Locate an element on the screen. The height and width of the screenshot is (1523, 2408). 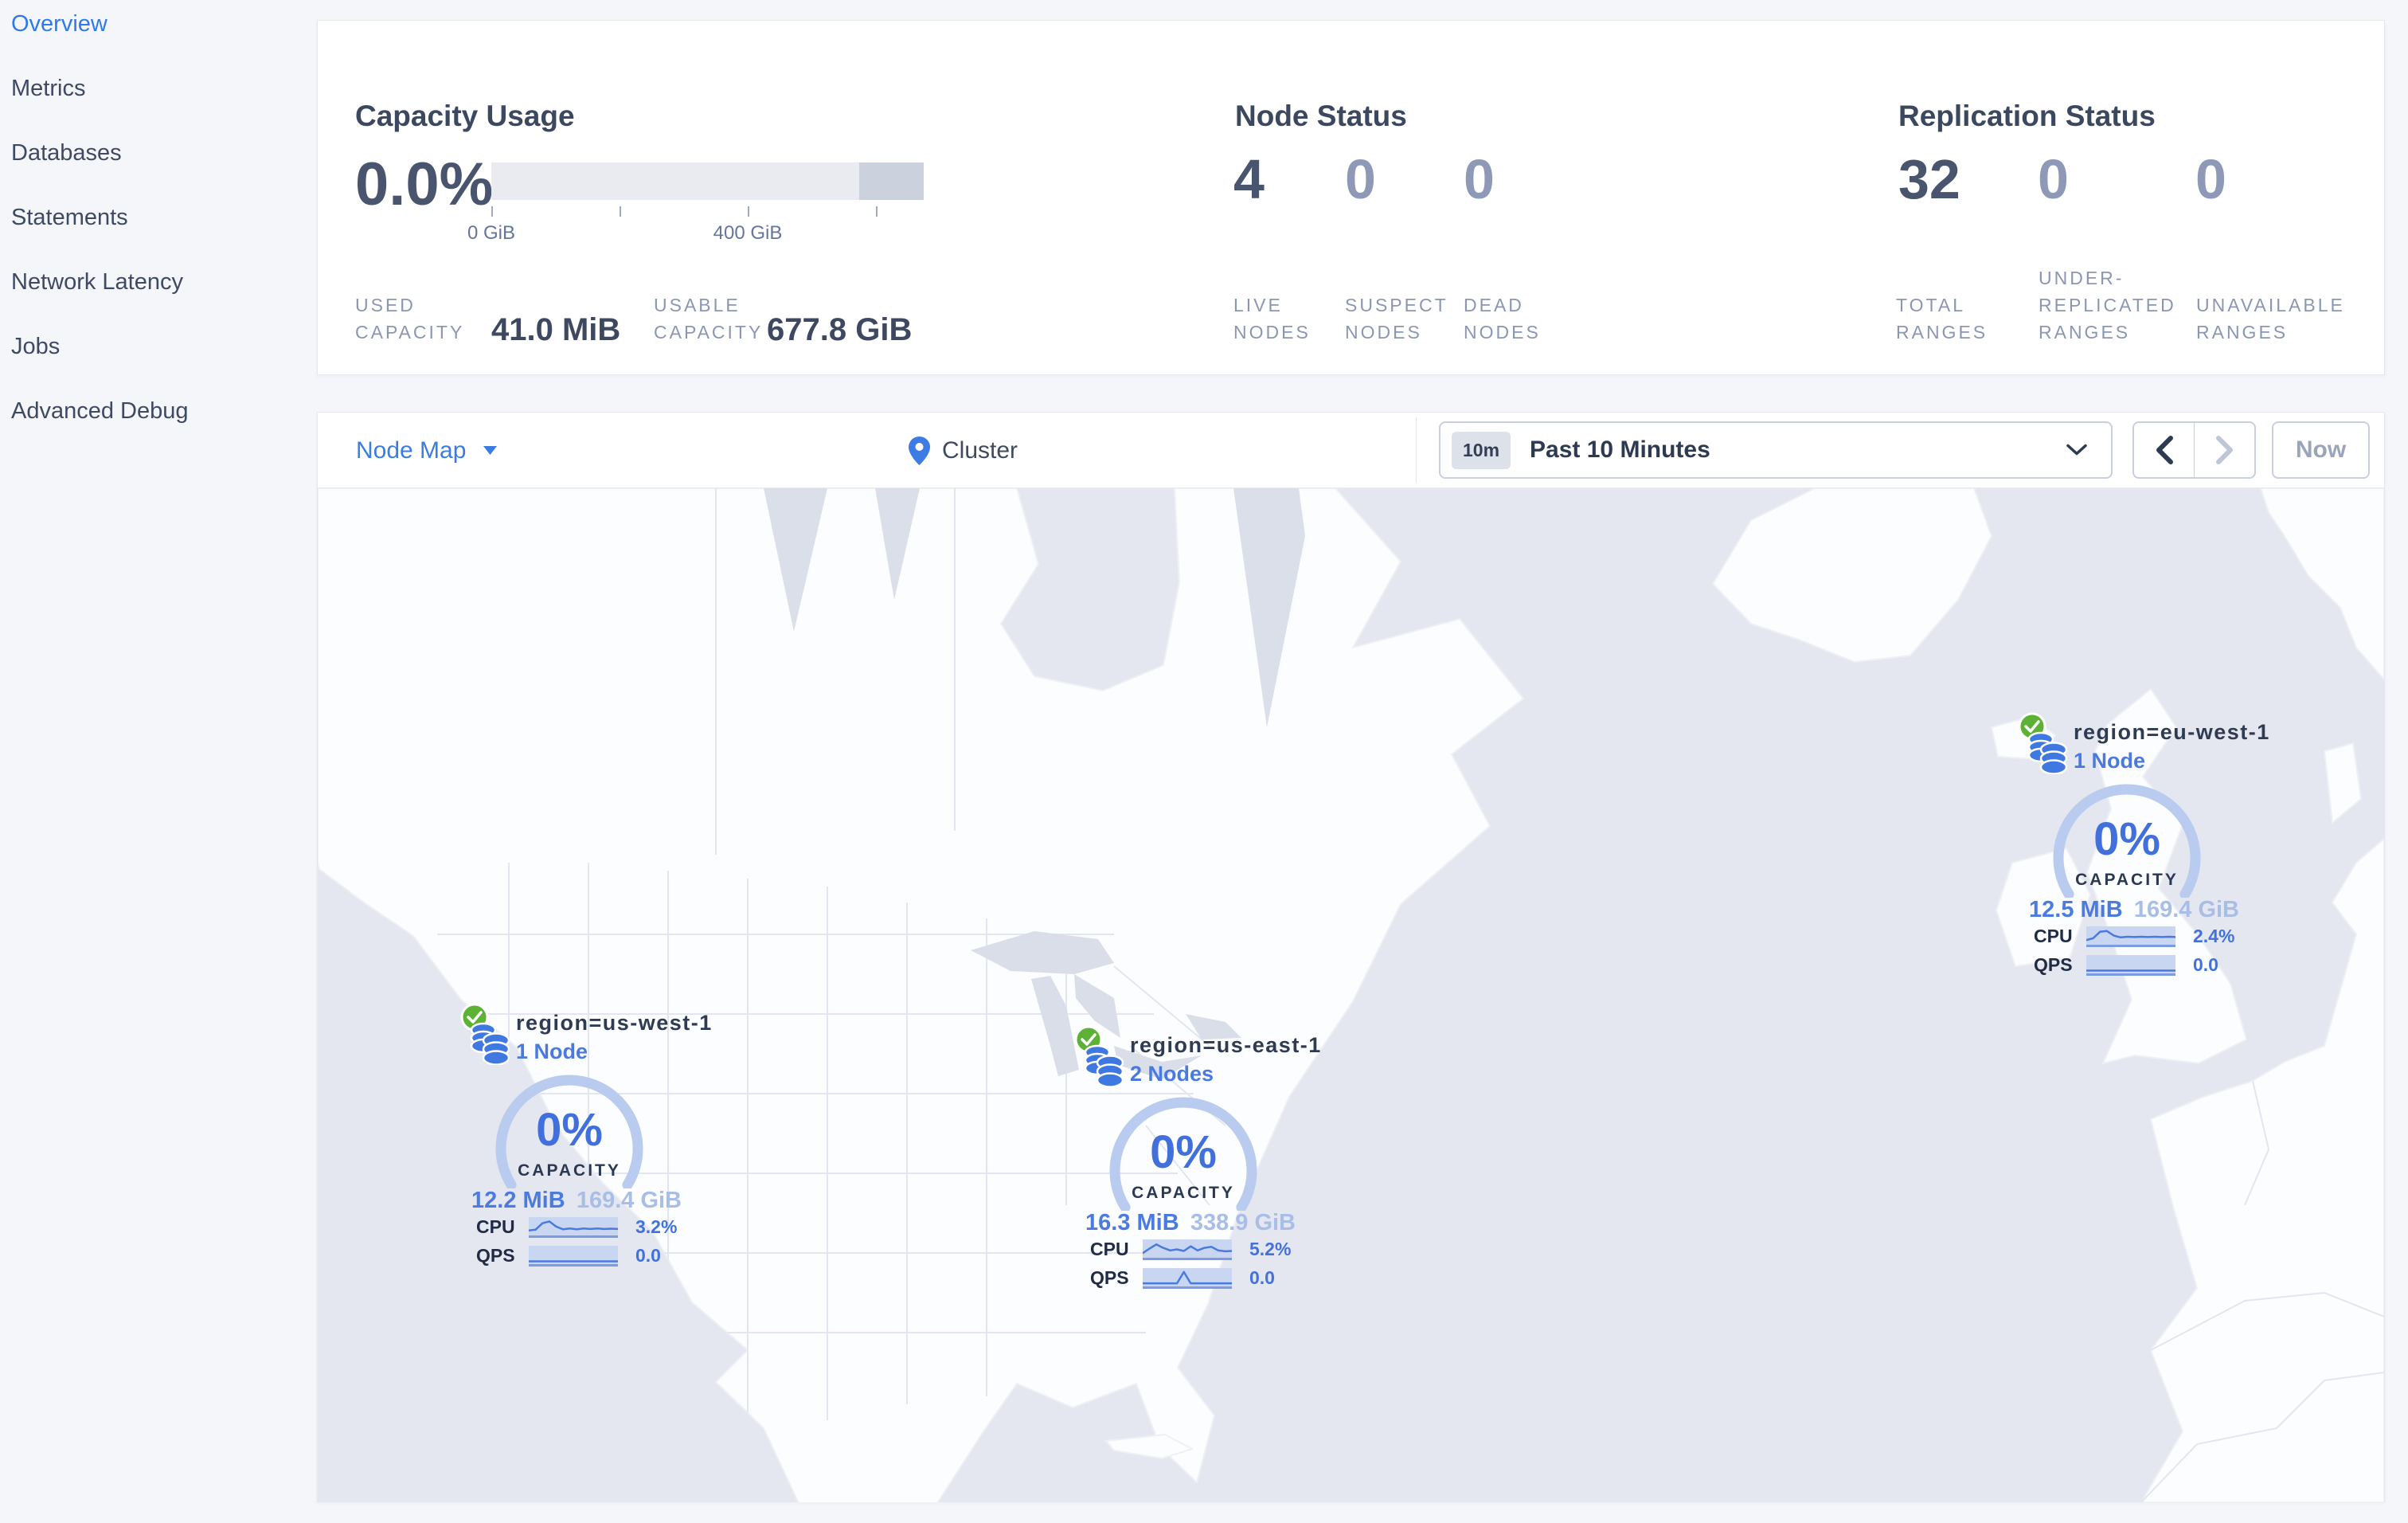
unavailable-ranges-count: 0 is located at coordinates (2210, 179).